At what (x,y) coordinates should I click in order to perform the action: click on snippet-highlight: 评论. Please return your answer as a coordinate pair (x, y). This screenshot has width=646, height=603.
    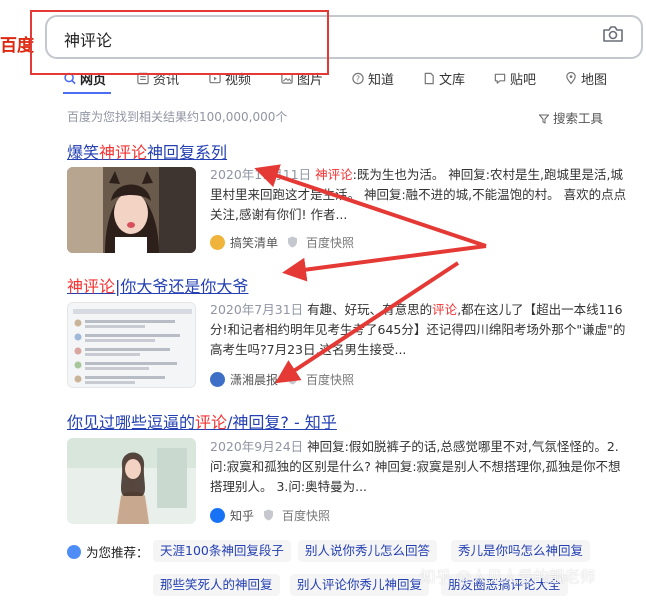
    Looking at the image, I should click on (445, 309).